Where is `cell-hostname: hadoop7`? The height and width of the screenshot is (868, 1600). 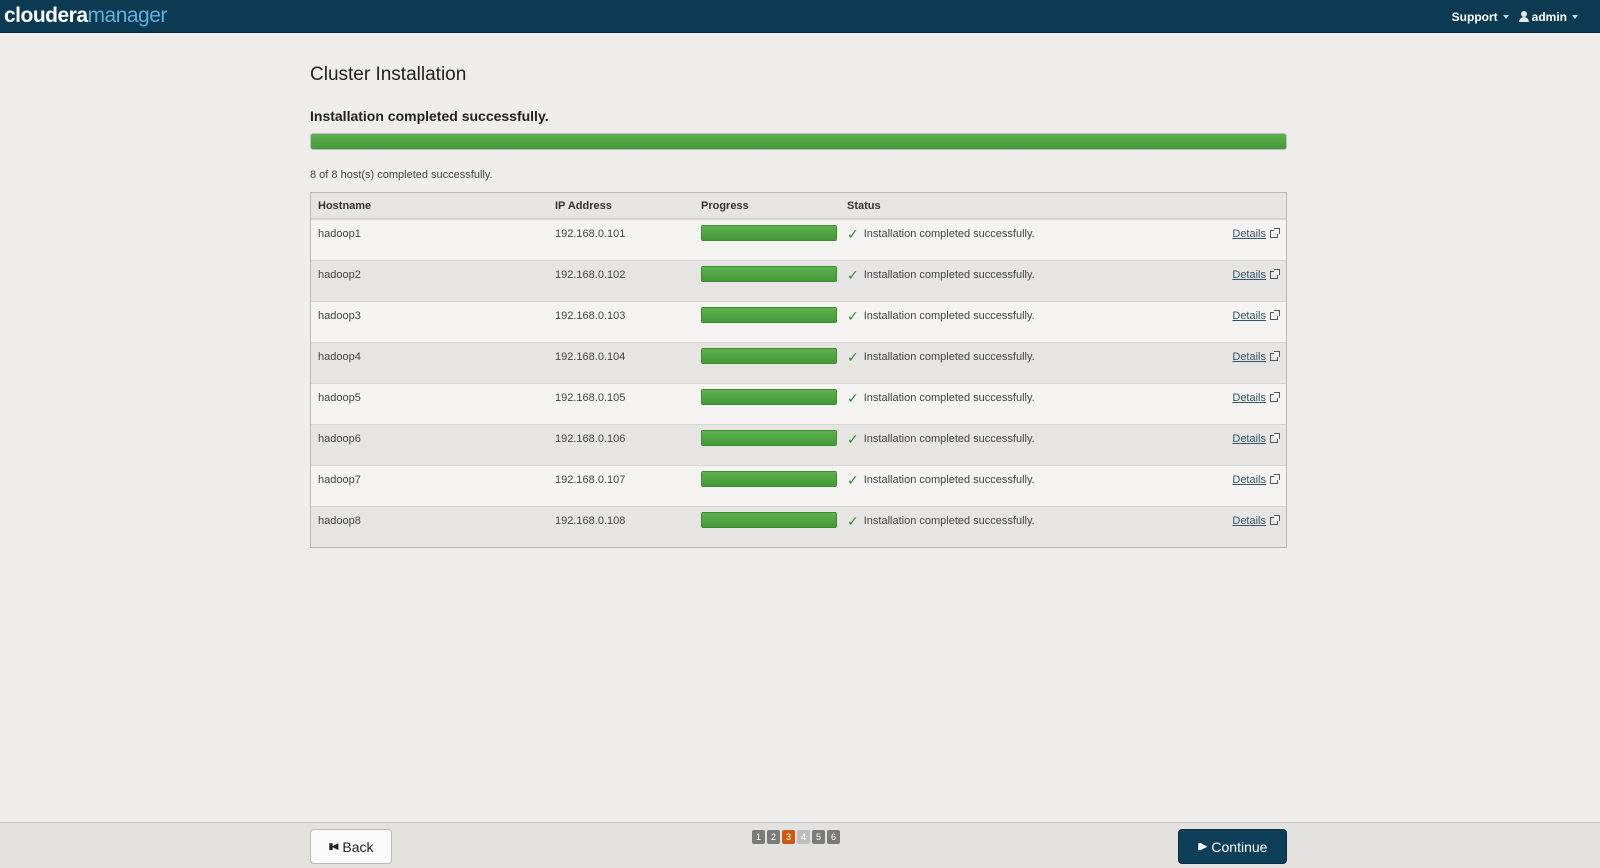 cell-hostname: hadoop7 is located at coordinates (339, 480).